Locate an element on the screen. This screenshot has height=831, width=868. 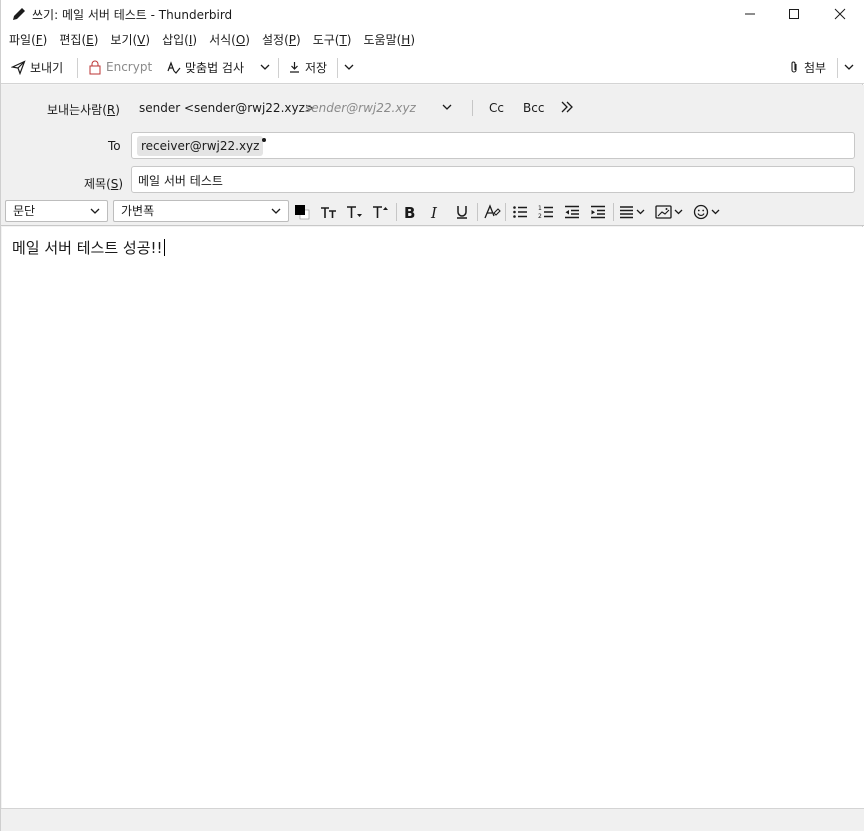
bcc-button: Bcc is located at coordinates (533, 108).